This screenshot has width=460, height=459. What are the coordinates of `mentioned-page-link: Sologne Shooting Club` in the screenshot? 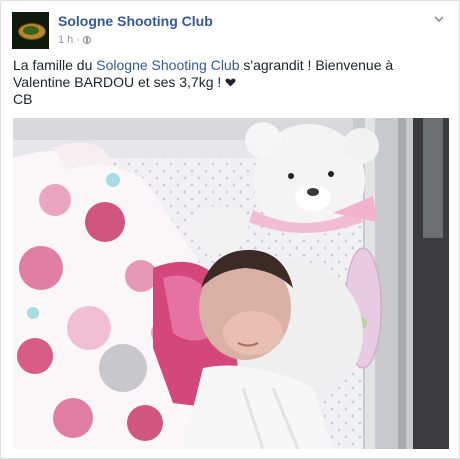 It's located at (167, 65).